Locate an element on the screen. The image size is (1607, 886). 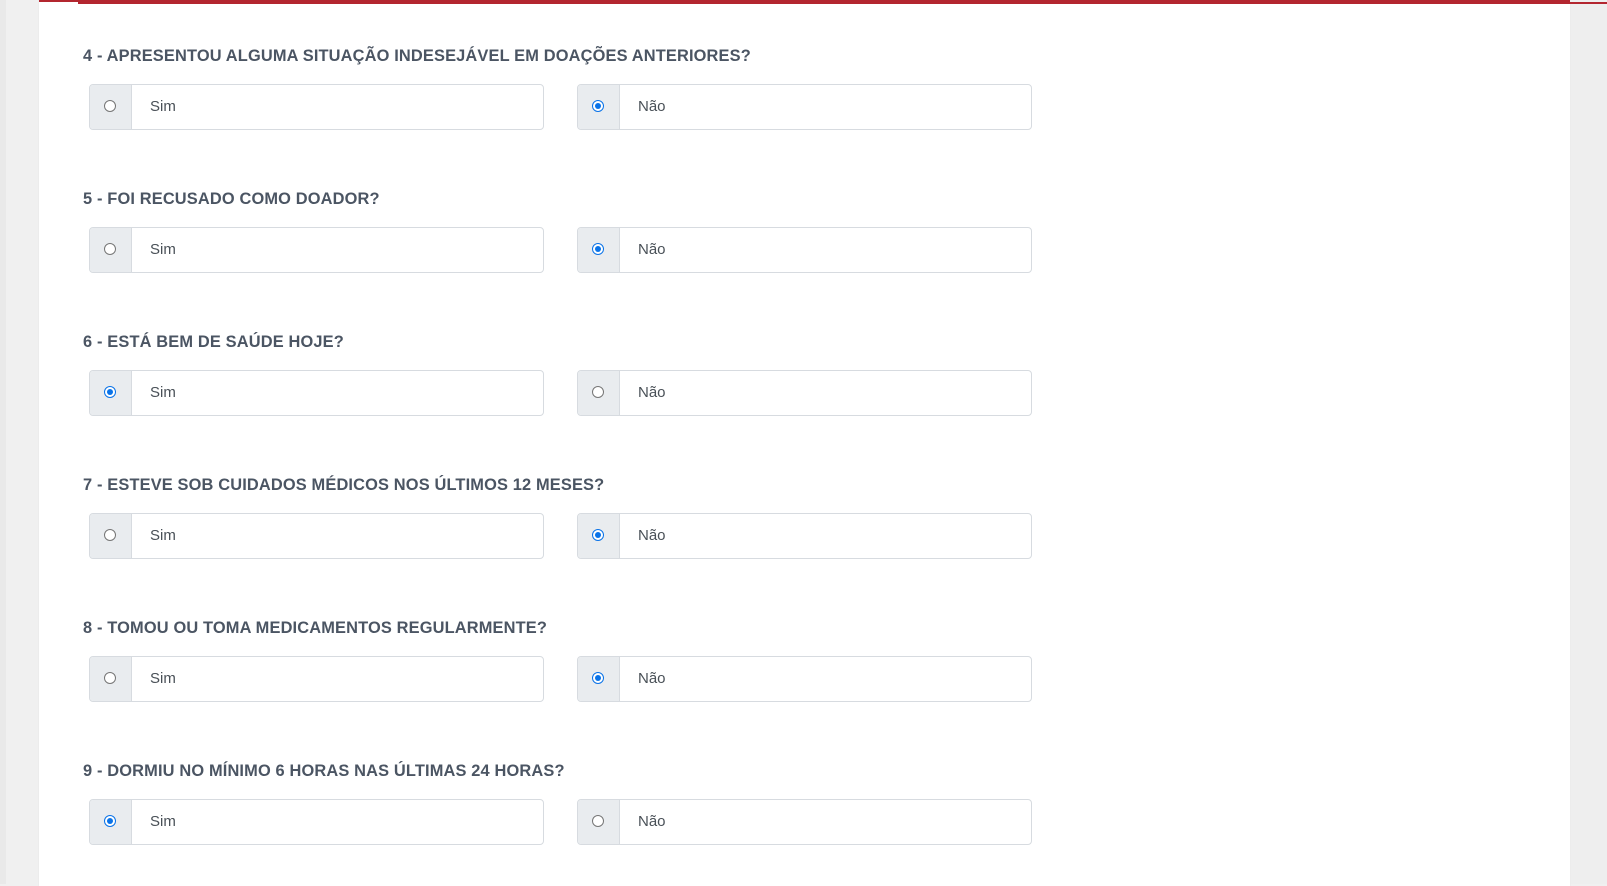
left-gutter is located at coordinates (3, 442).